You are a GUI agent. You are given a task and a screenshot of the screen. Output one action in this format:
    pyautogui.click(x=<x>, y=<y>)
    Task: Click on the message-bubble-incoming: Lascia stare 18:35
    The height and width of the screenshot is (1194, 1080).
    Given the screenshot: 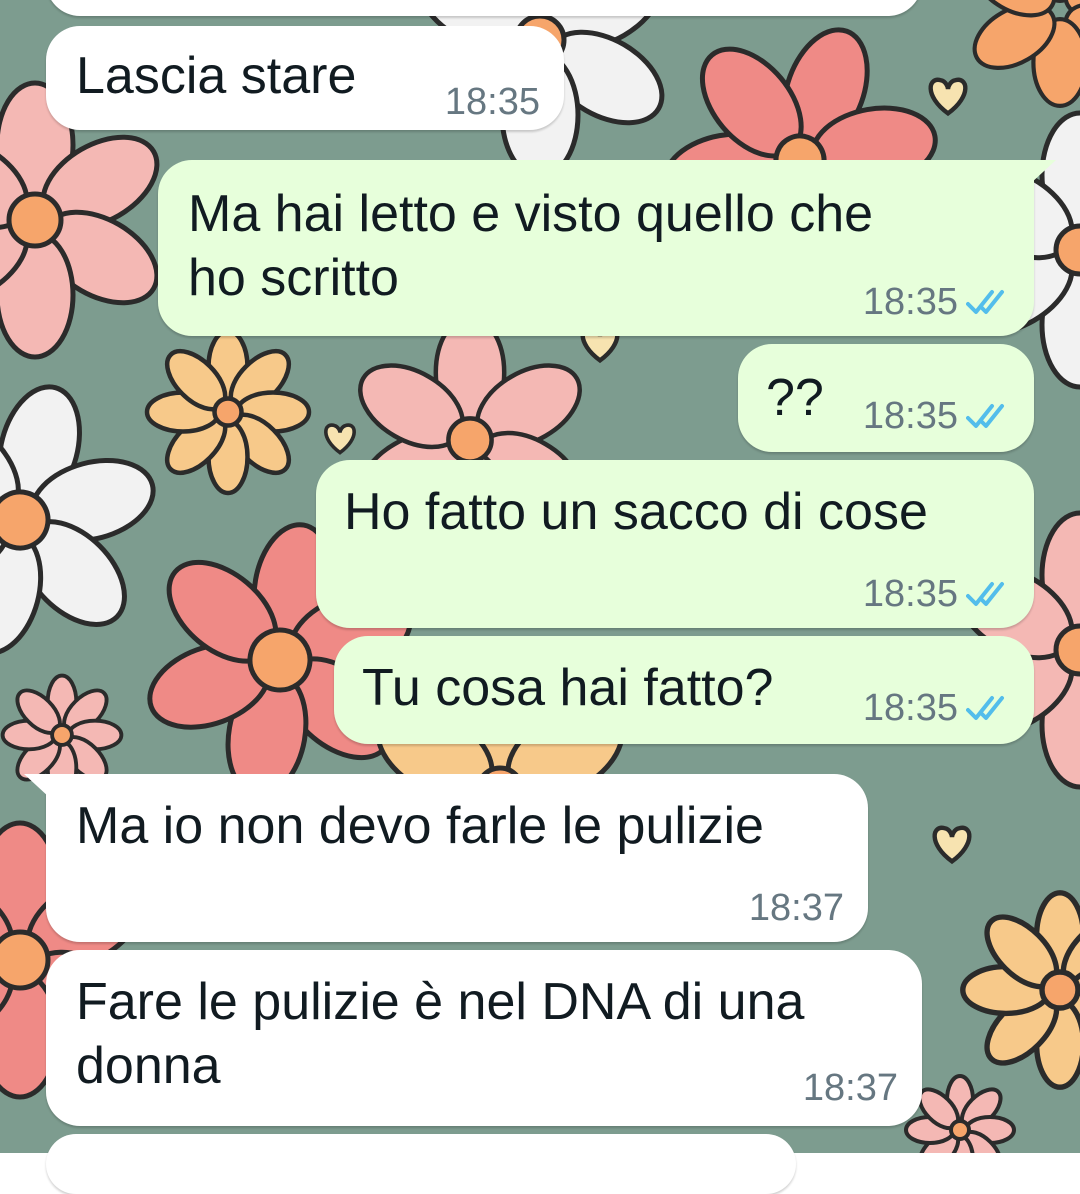 What is the action you would take?
    pyautogui.click(x=305, y=78)
    